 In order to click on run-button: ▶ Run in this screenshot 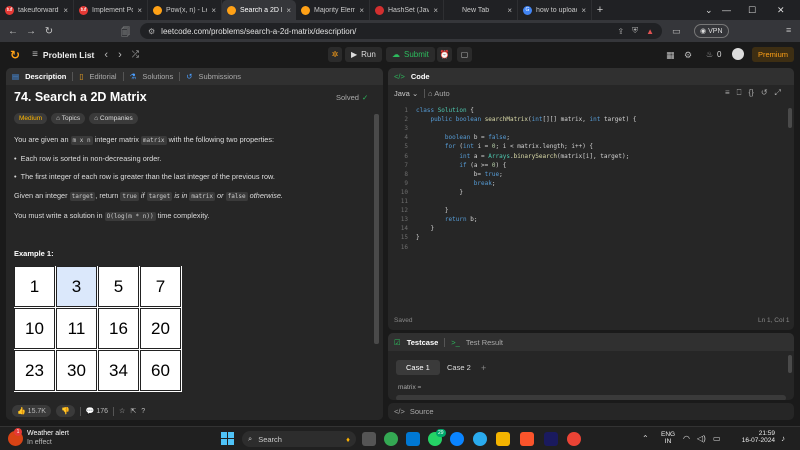, I will do `click(363, 54)`.